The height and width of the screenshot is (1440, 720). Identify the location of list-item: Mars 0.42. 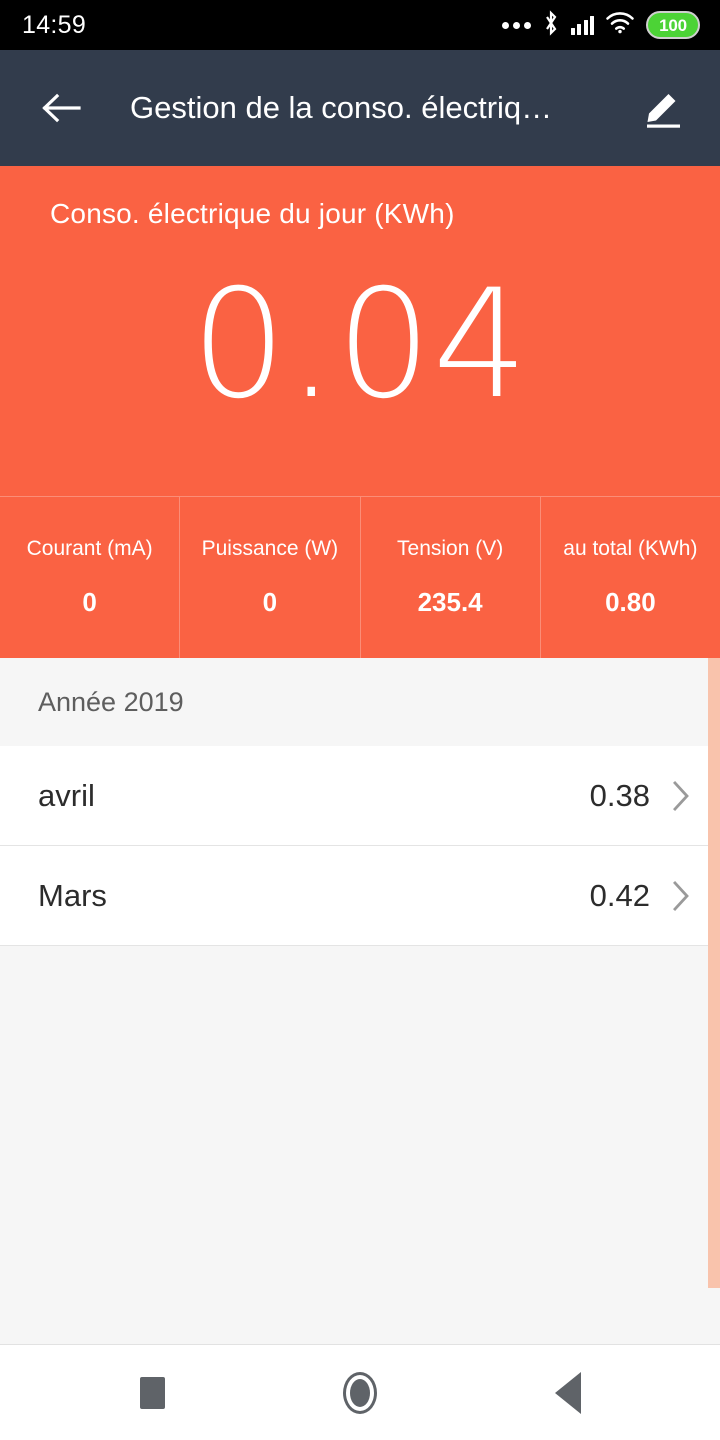
(360, 896).